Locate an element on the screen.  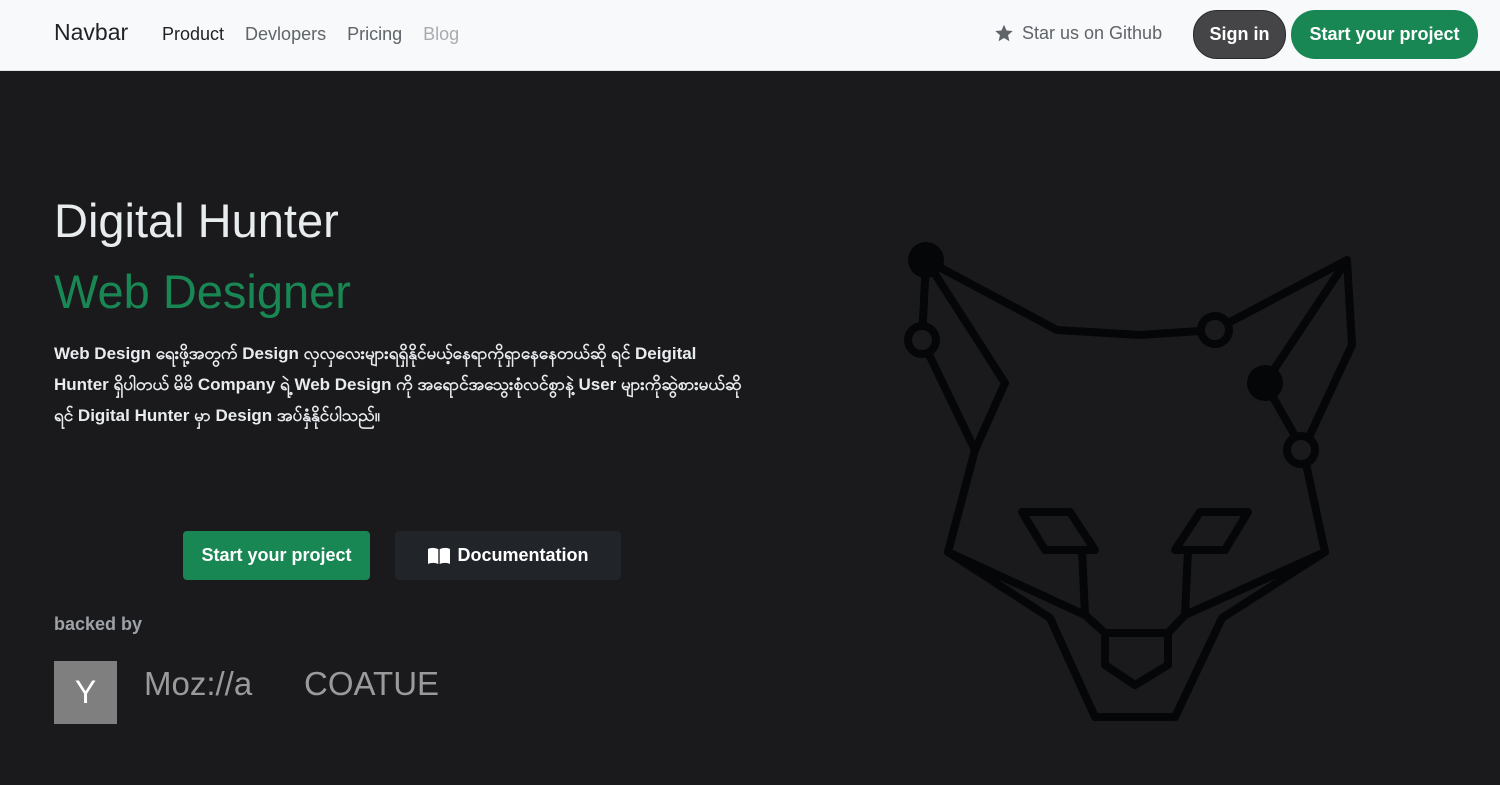
hero-subtitle: Web Designer is located at coordinates (202, 291).